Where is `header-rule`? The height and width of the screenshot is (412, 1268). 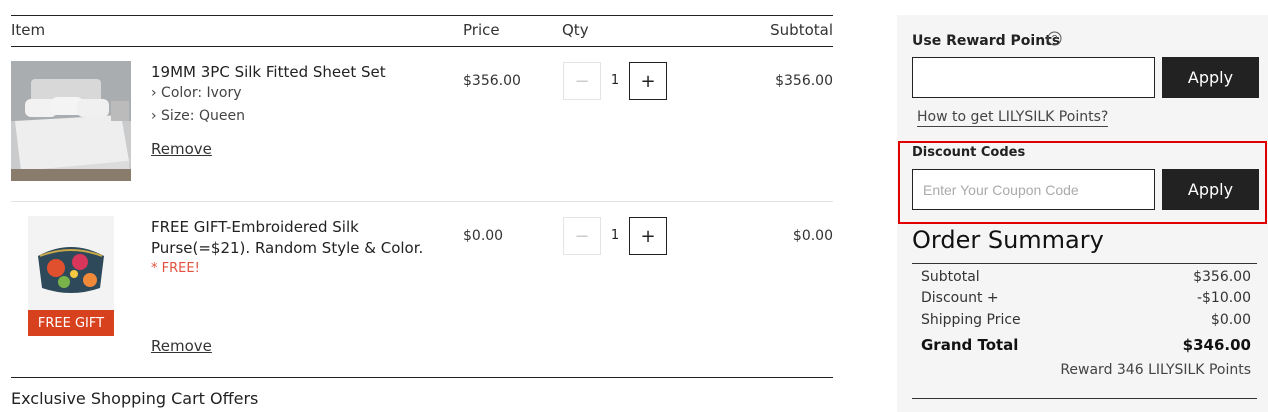 header-rule is located at coordinates (422, 46).